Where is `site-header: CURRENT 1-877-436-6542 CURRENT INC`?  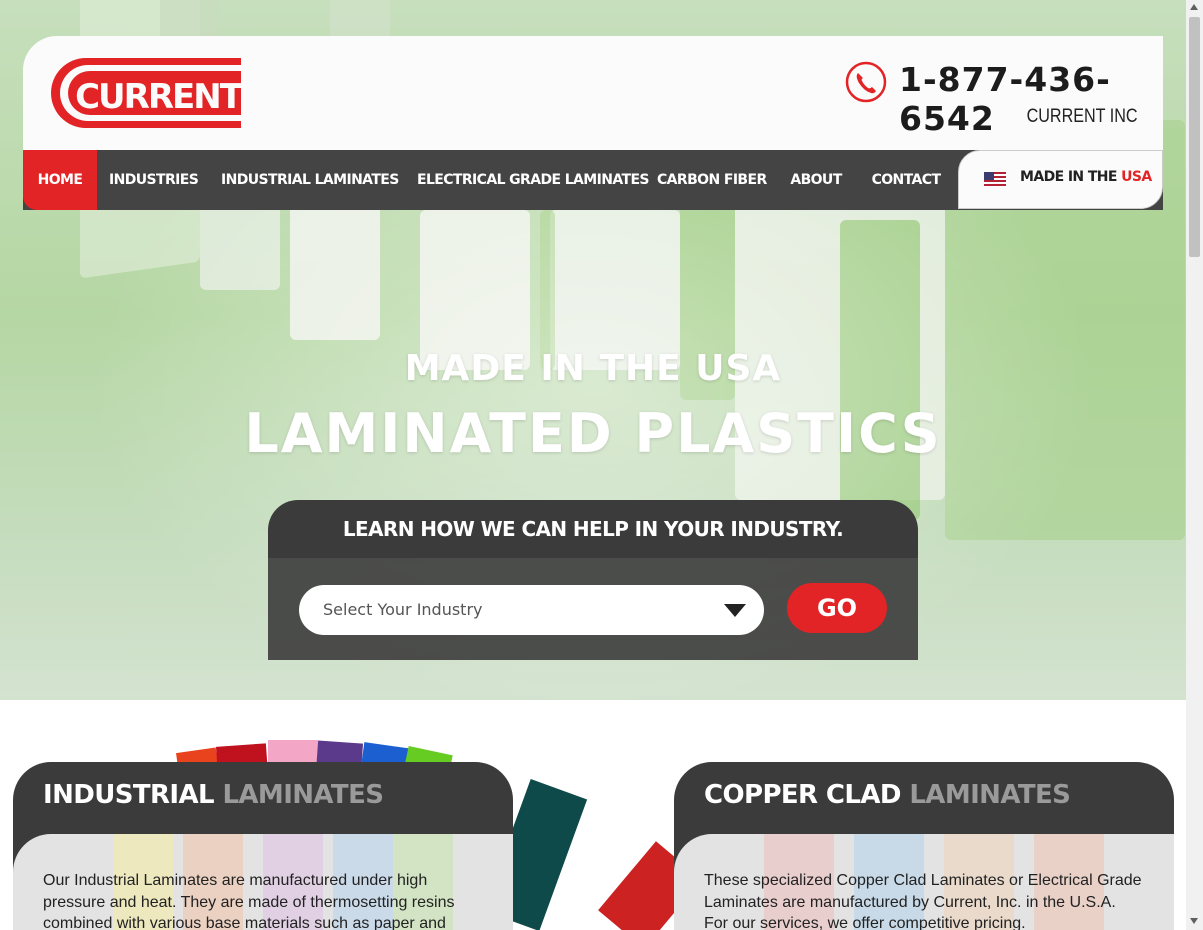 site-header: CURRENT 1-877-436-6542 CURRENT INC is located at coordinates (593, 93).